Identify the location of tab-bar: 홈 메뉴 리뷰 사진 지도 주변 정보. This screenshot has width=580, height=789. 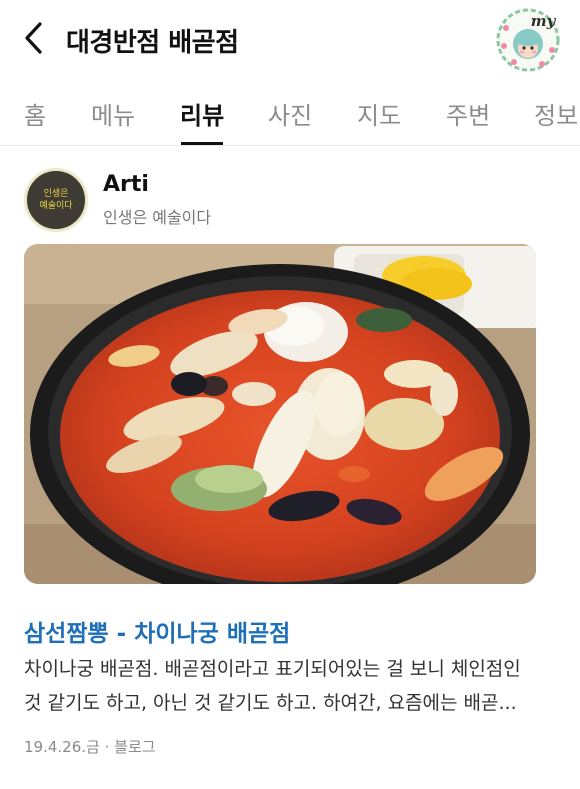
(290, 113).